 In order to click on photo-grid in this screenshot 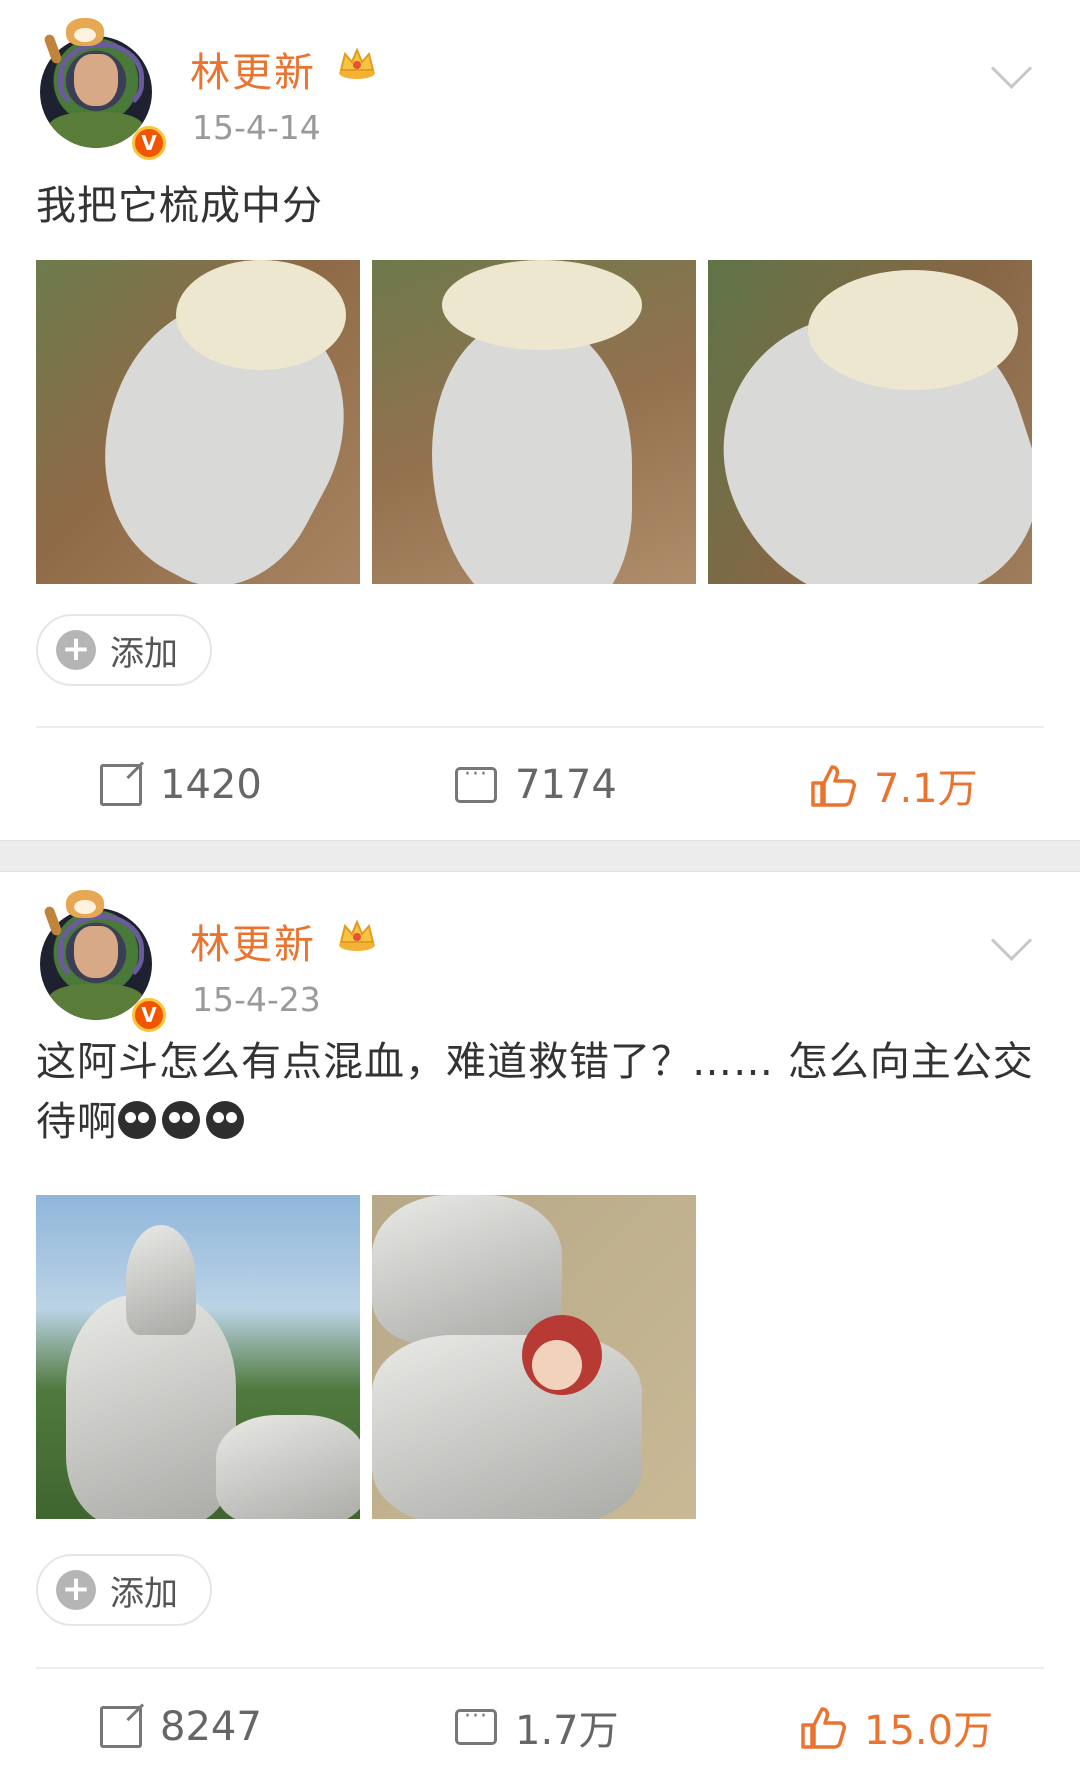, I will do `click(366, 1357)`.